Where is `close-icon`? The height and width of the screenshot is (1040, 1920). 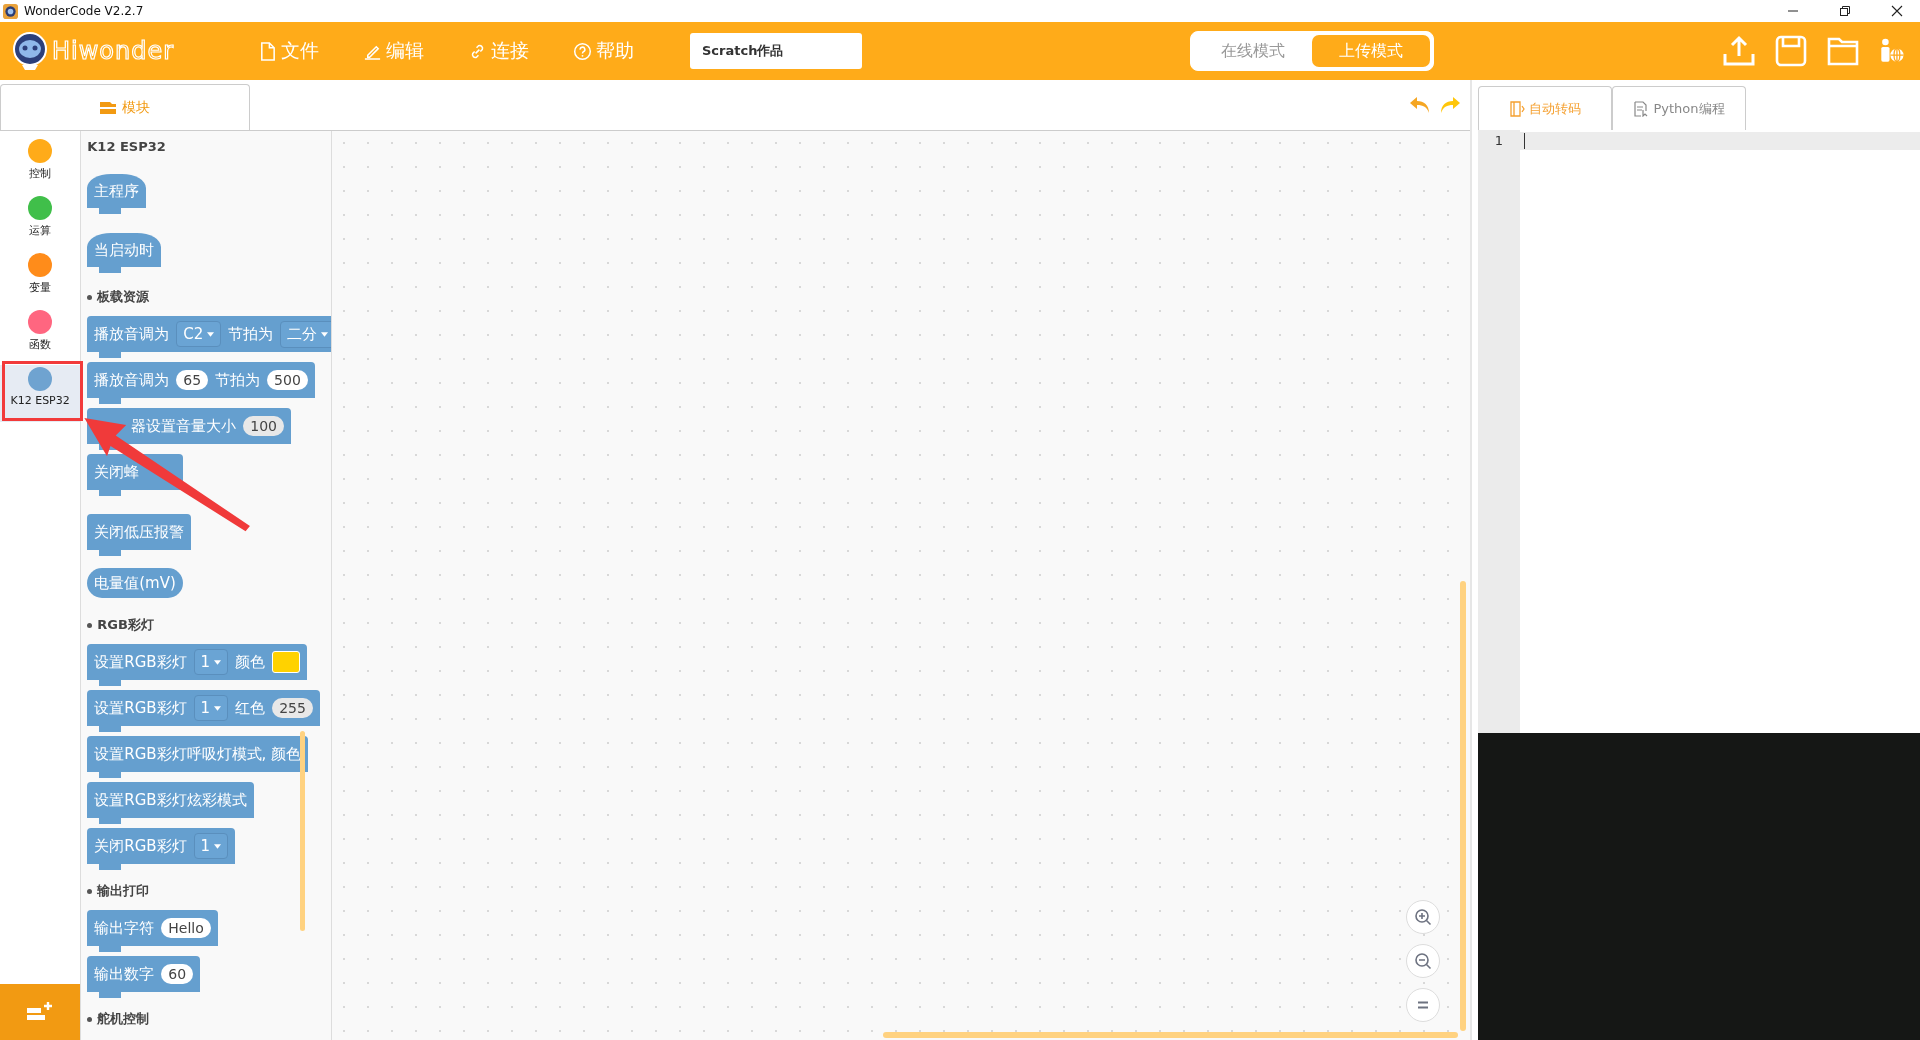
close-icon is located at coordinates (1897, 11).